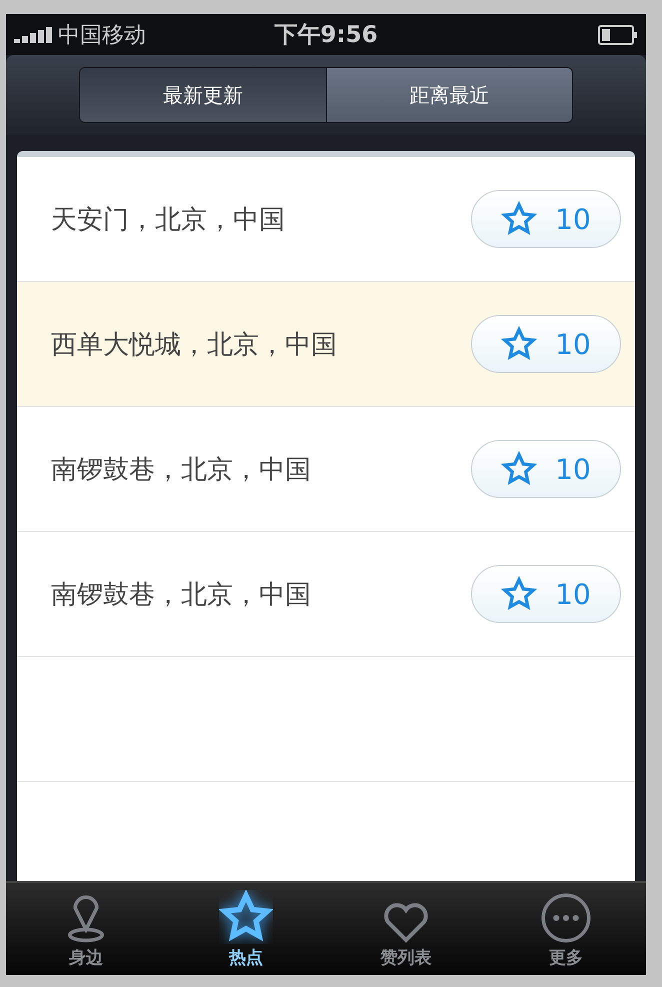  I want to click on more-icon, so click(566, 918).